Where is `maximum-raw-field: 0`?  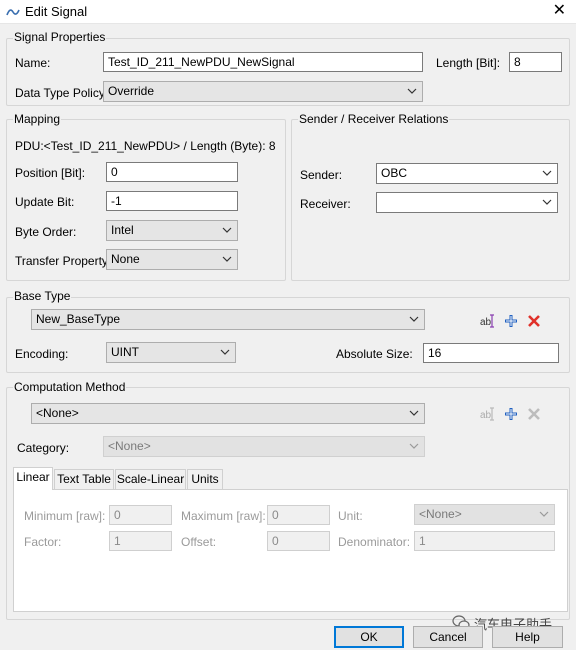 maximum-raw-field: 0 is located at coordinates (298, 515).